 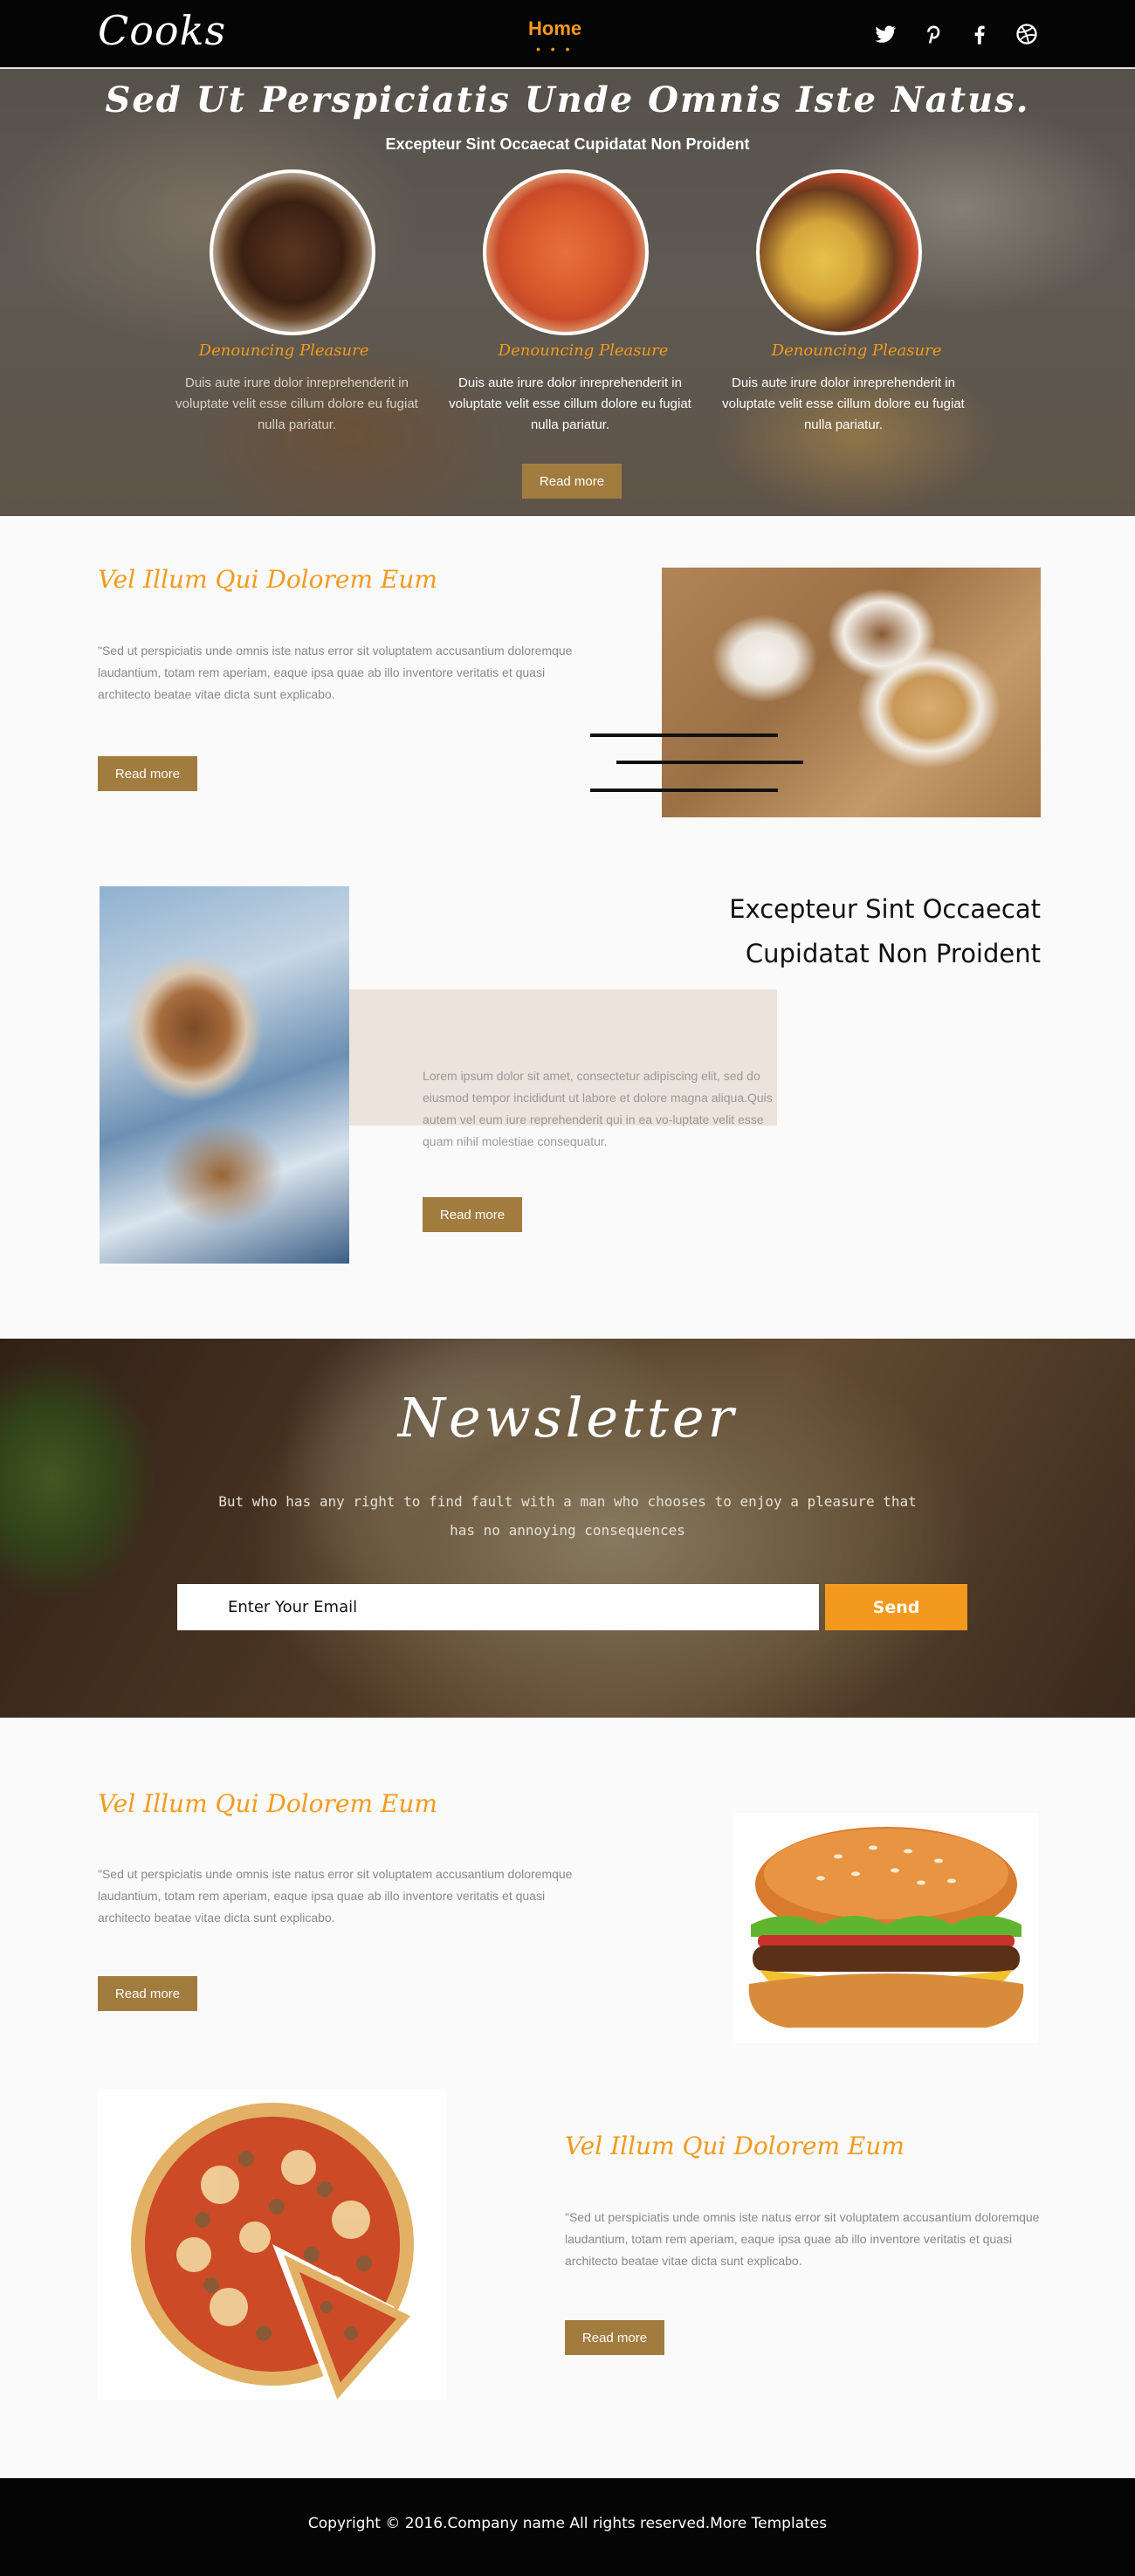 What do you see at coordinates (498, 1607) in the screenshot?
I see `email-input` at bounding box center [498, 1607].